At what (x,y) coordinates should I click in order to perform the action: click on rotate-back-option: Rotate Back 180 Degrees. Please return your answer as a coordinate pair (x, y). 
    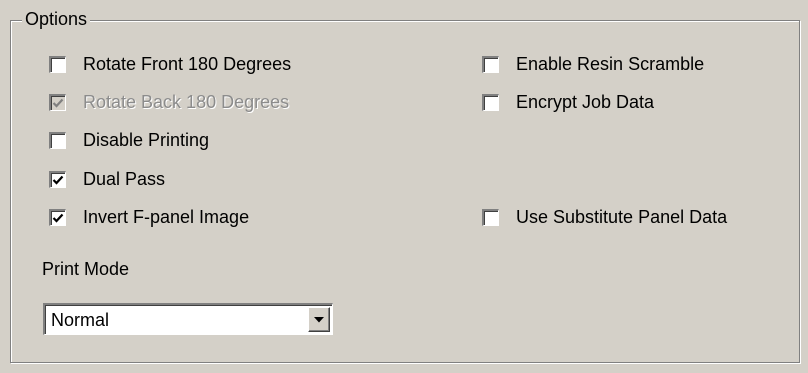
    Looking at the image, I should click on (169, 102).